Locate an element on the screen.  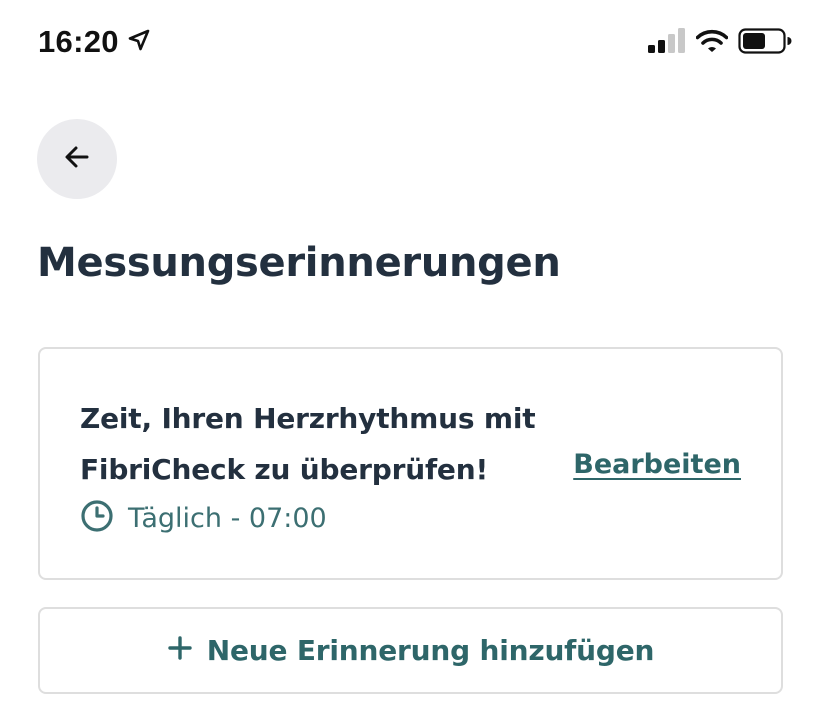
status-icons is located at coordinates (720, 43).